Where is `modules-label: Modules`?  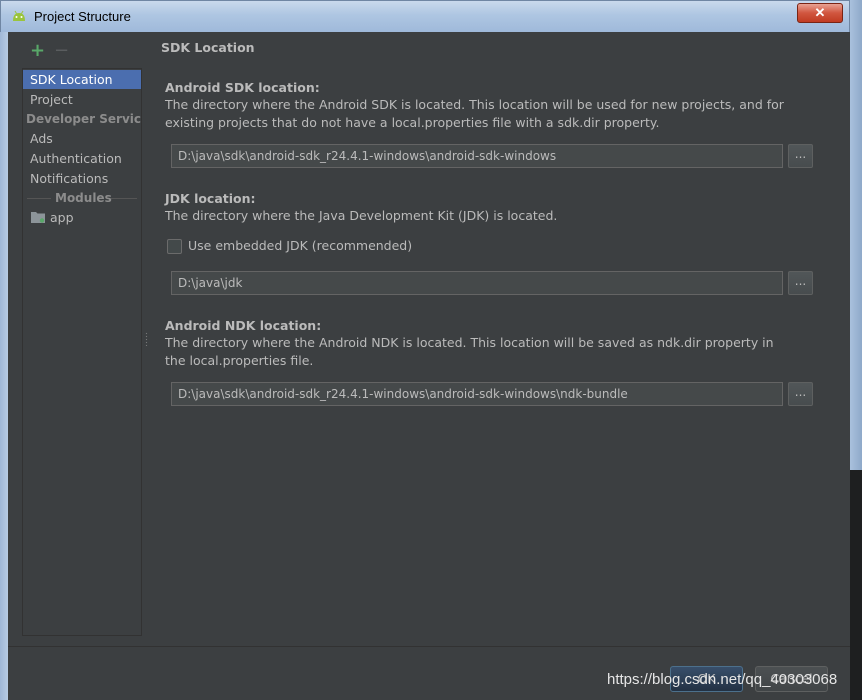 modules-label: Modules is located at coordinates (83, 198).